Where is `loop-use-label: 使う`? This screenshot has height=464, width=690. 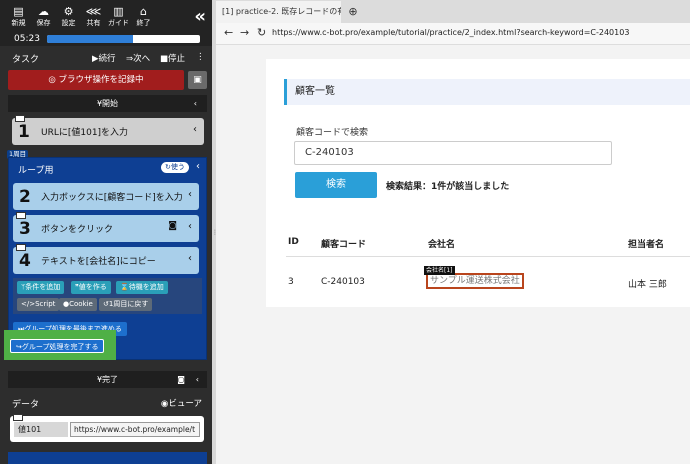 loop-use-label: 使う is located at coordinates (177, 167).